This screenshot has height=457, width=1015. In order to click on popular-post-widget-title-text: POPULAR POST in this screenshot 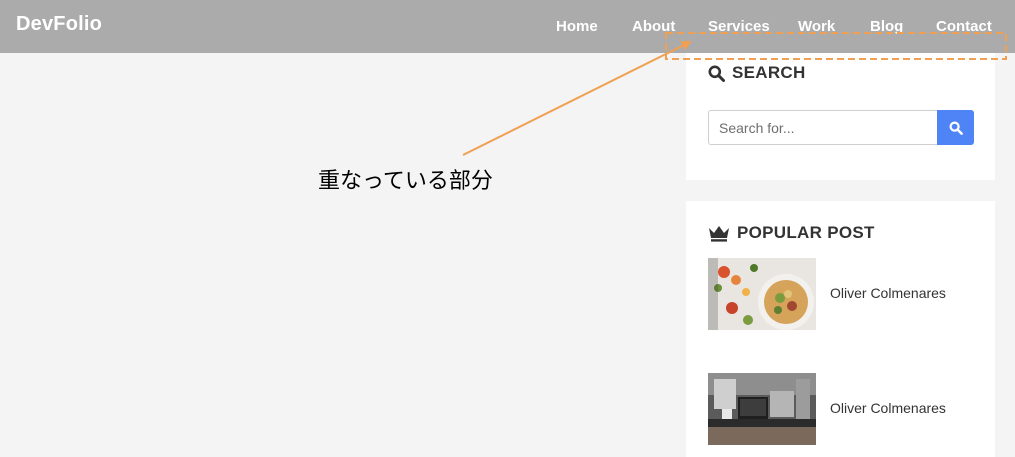, I will do `click(806, 232)`.